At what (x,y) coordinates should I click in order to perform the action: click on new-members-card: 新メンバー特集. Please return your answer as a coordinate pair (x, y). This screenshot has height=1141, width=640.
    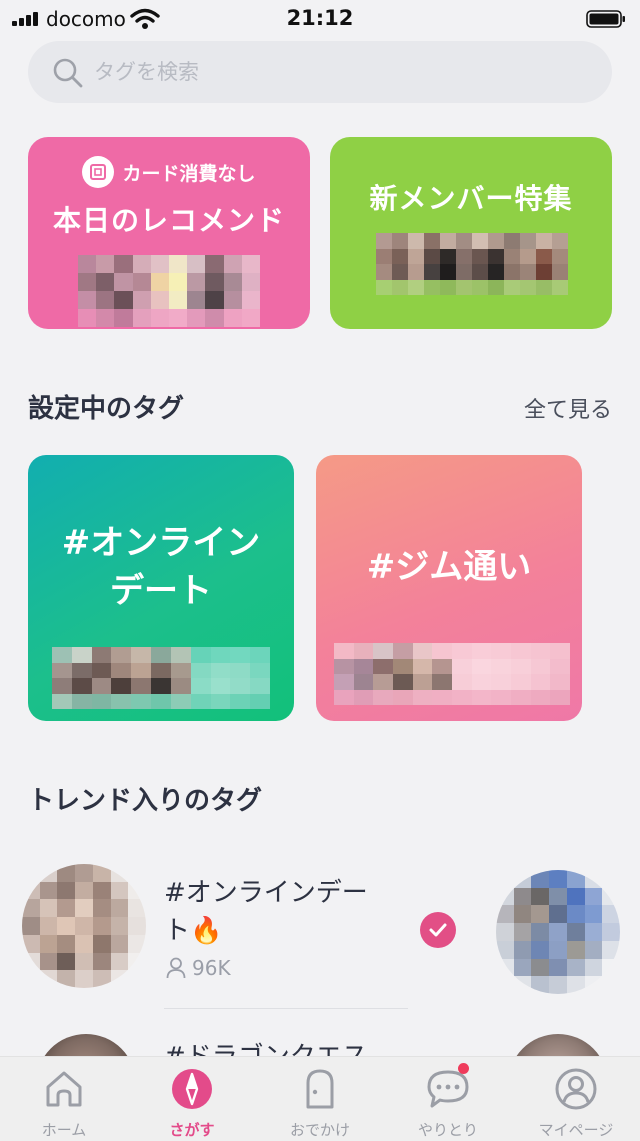
    Looking at the image, I should click on (471, 233).